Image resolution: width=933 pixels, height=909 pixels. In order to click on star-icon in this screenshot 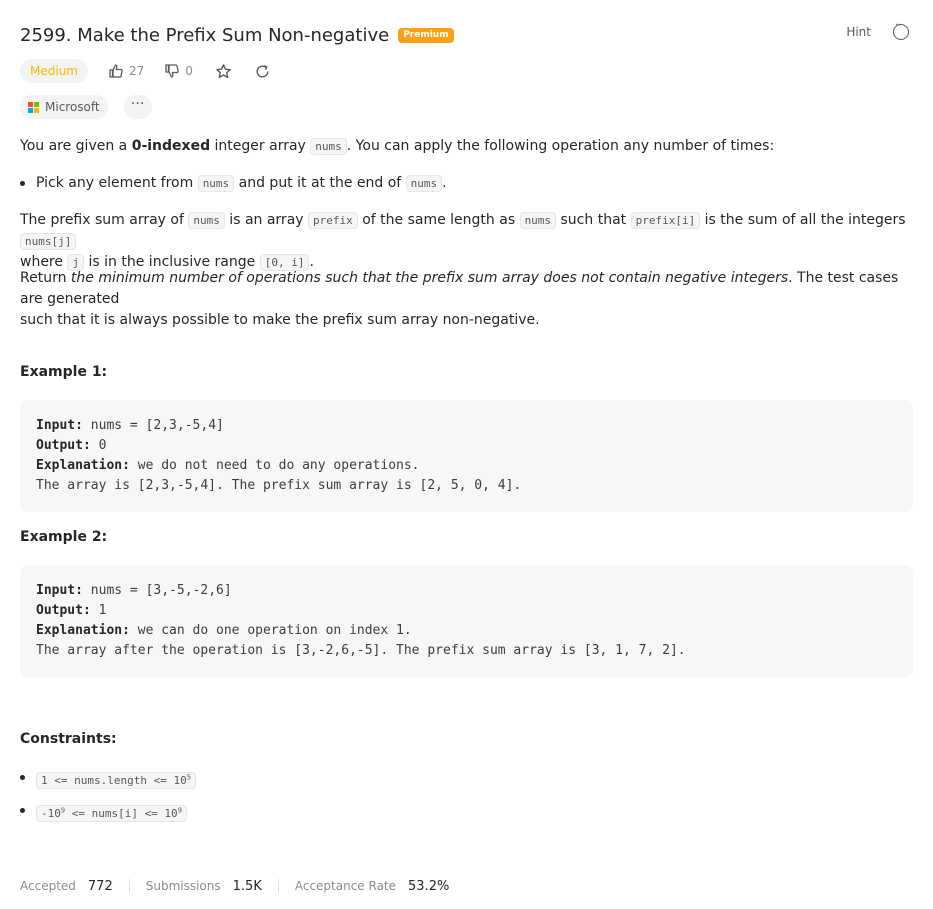, I will do `click(223, 70)`.